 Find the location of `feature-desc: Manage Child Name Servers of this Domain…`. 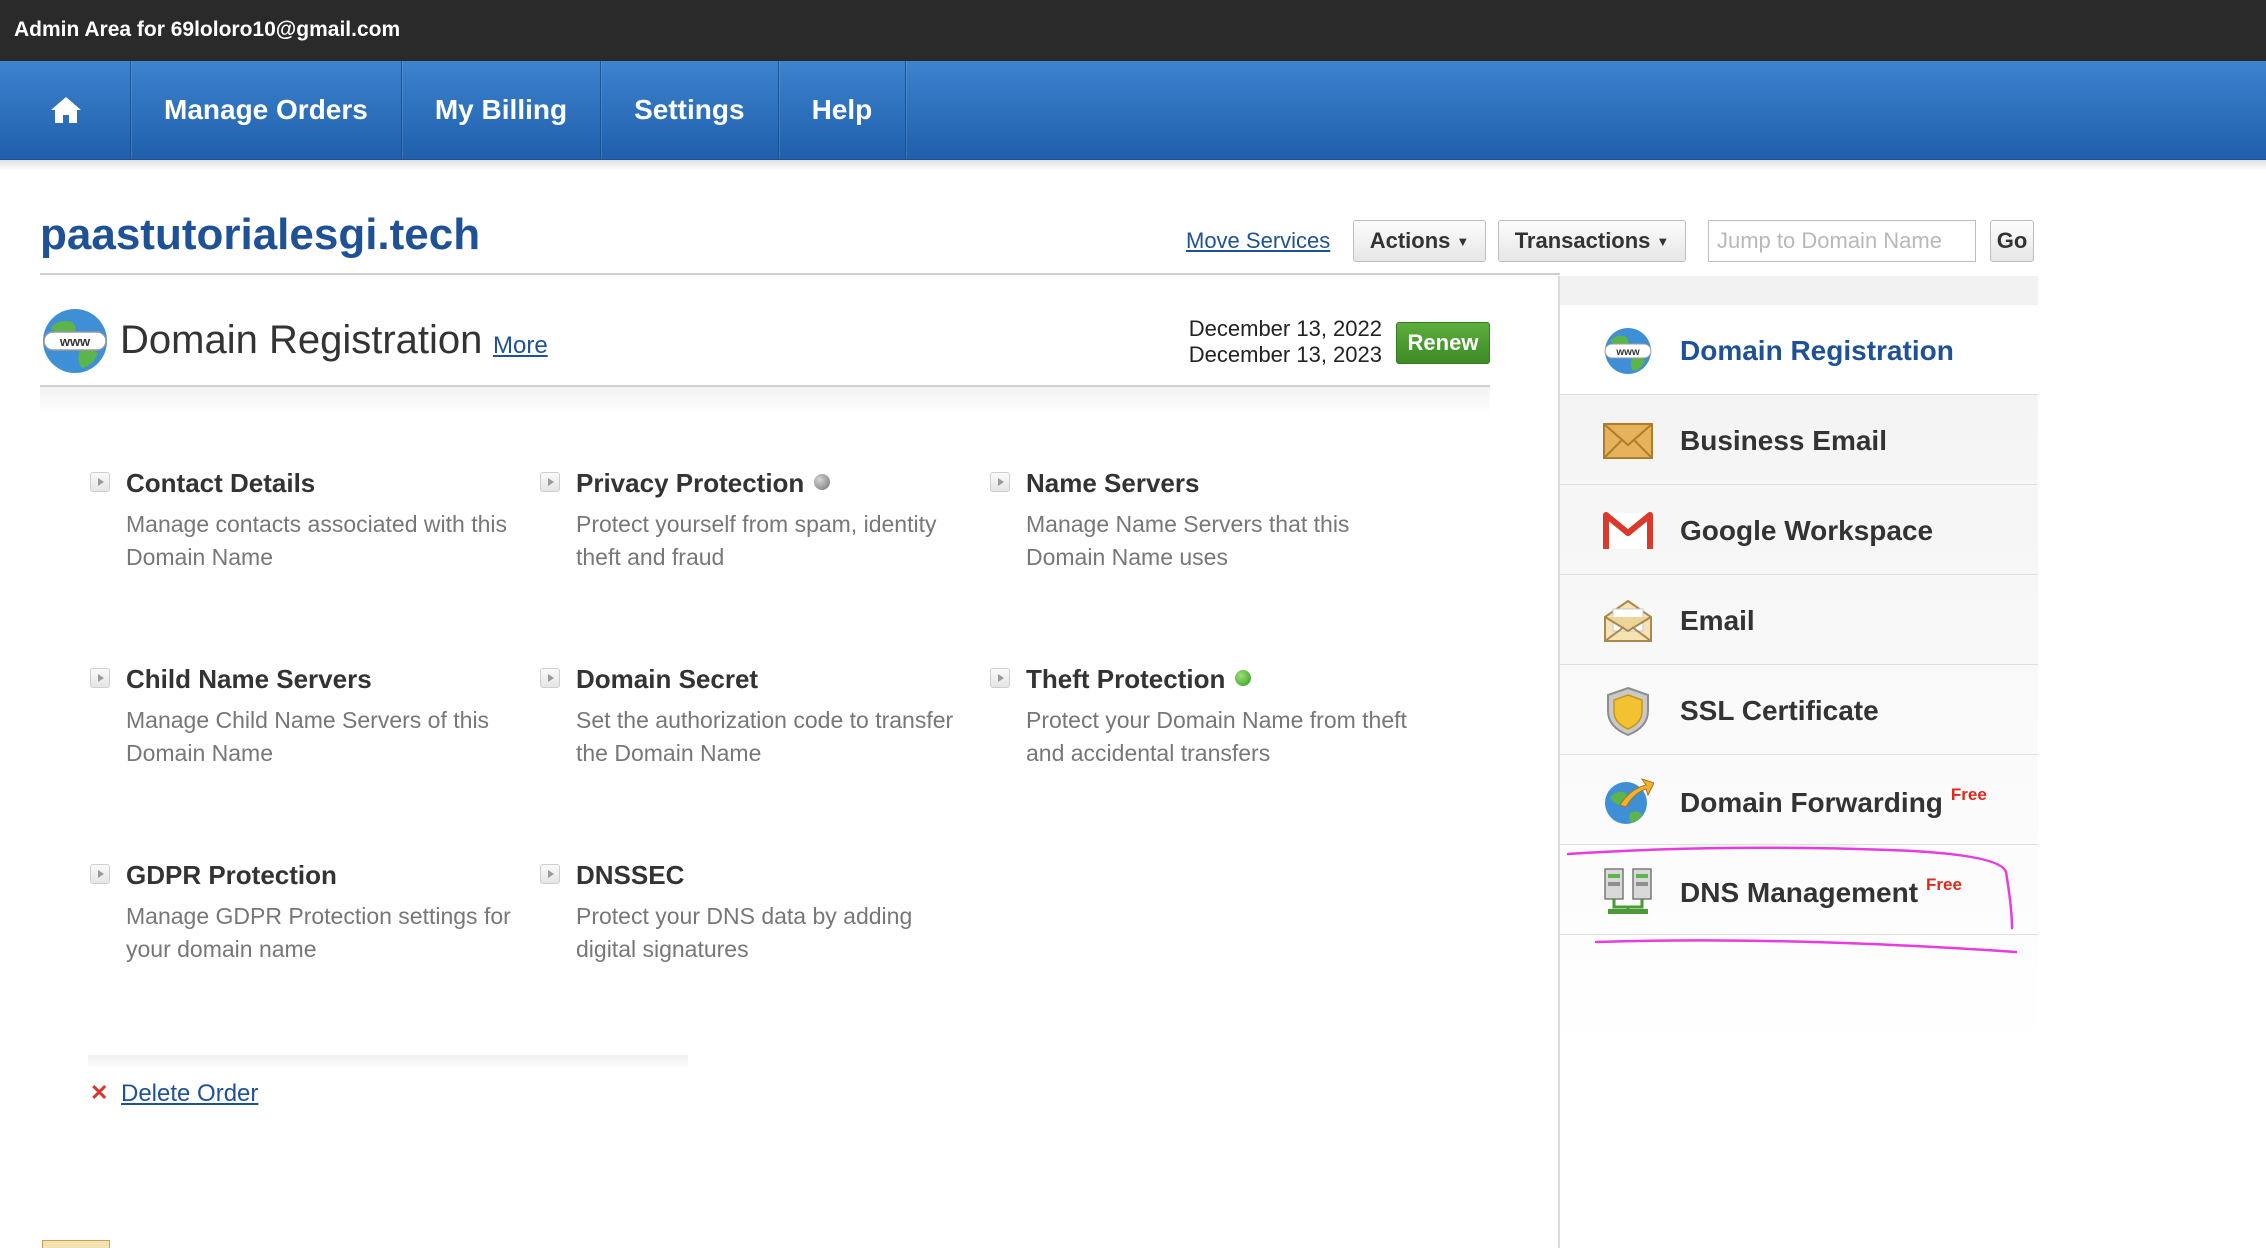

feature-desc: Manage Child Name Servers of this Domain… is located at coordinates (308, 736).